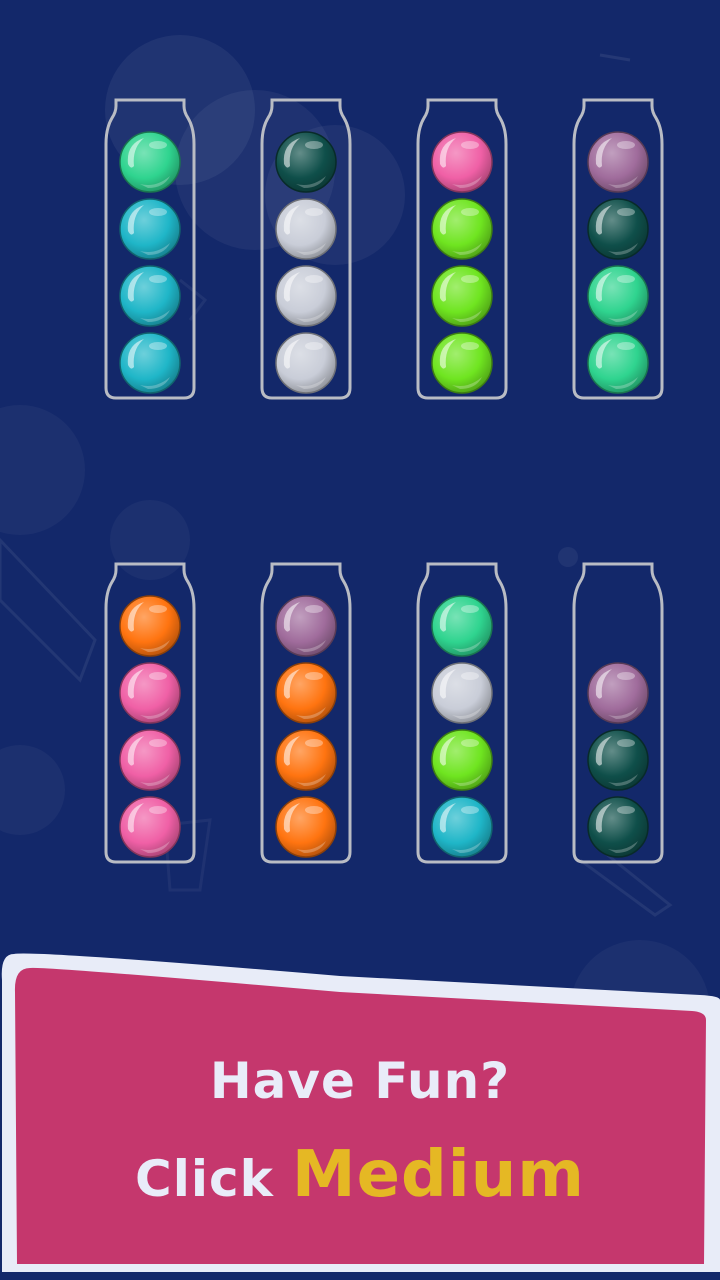 This screenshot has width=720, height=1280. I want to click on prompt-subtitle: Click Medium, so click(360, 1175).